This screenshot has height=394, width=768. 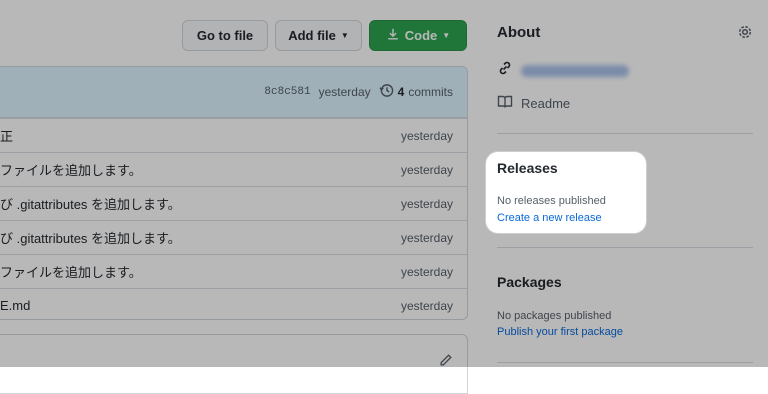 I want to click on readme-link: Readme, so click(x=533, y=103).